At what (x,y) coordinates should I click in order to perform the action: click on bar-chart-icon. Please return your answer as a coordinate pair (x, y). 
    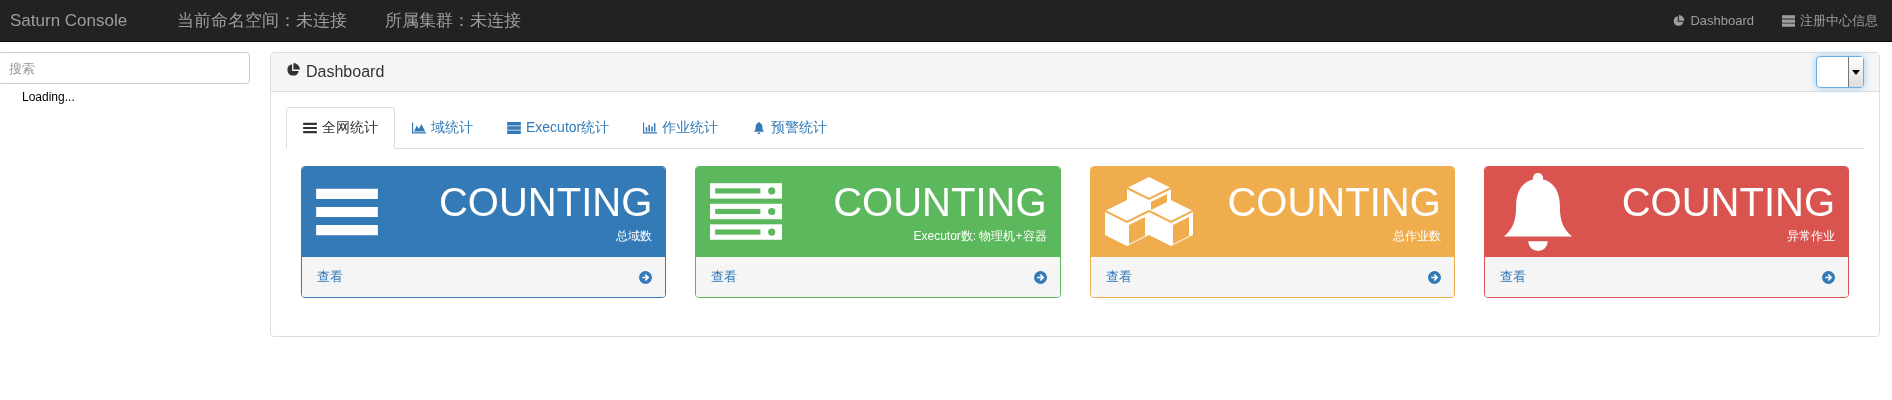
    Looking at the image, I should click on (650, 128).